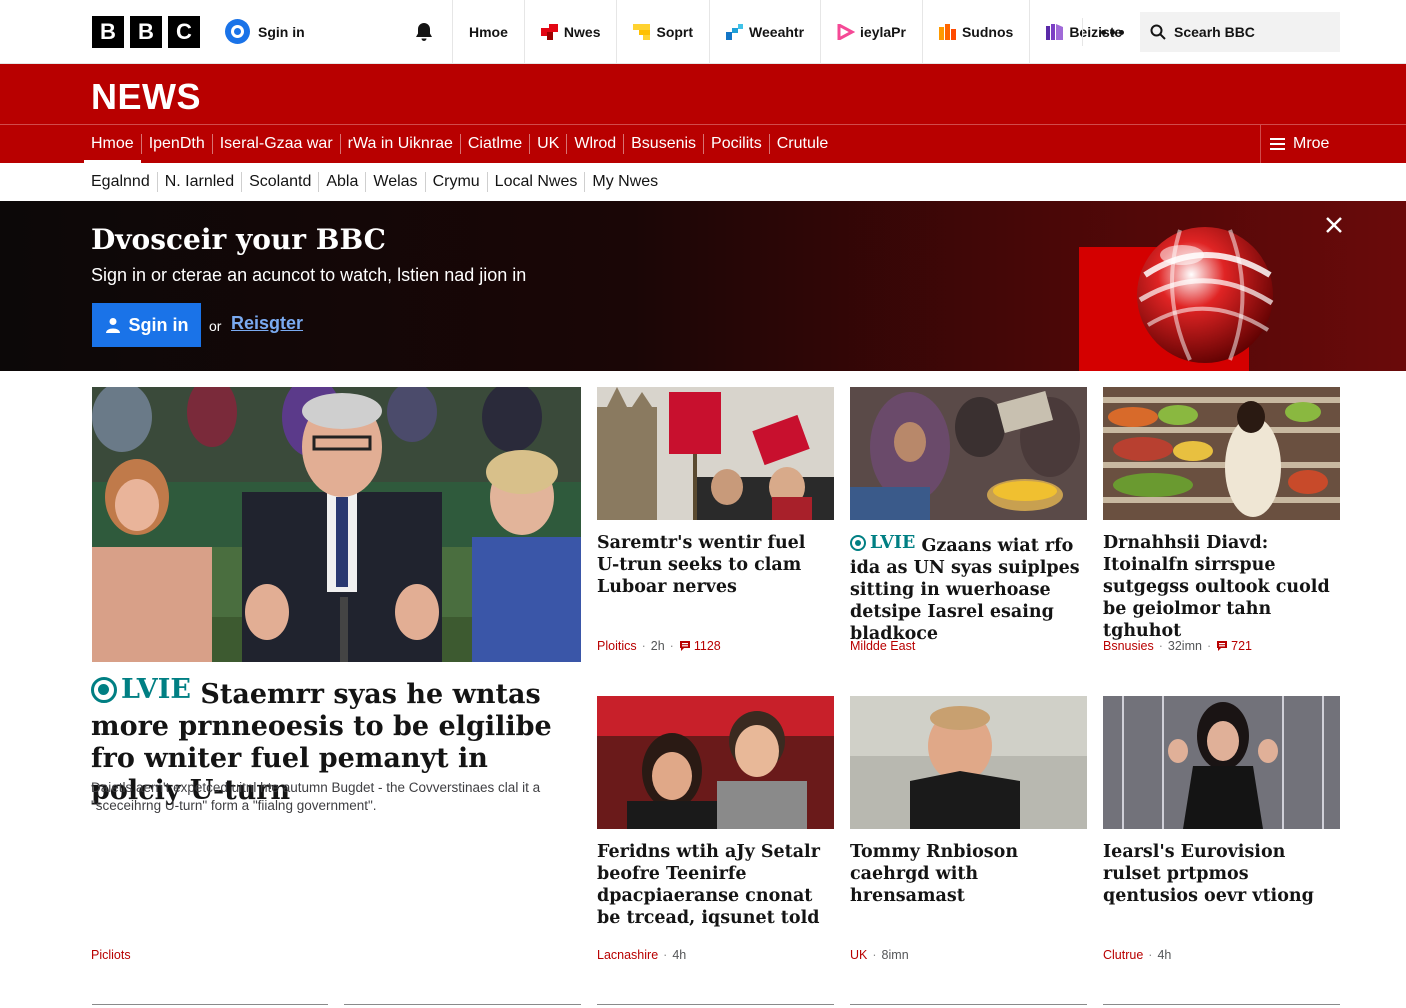 Image resolution: width=1406 pixels, height=1008 pixels. Describe the element at coordinates (198, 182) in the screenshot. I see `subnav-n-ireland: N. Iarnled` at that location.